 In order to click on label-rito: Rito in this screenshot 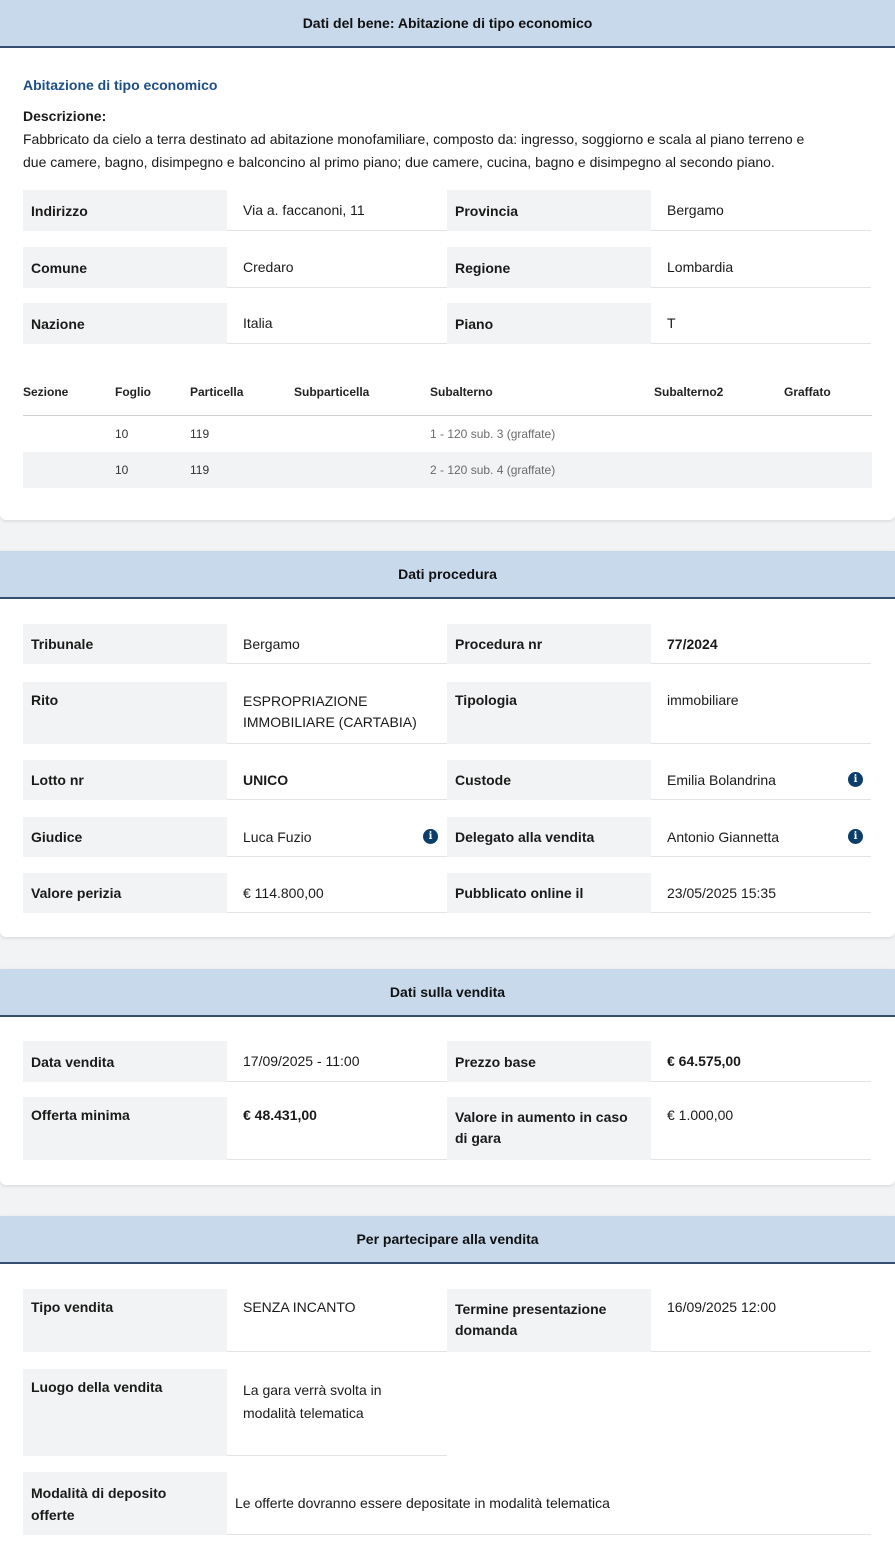, I will do `click(125, 713)`.